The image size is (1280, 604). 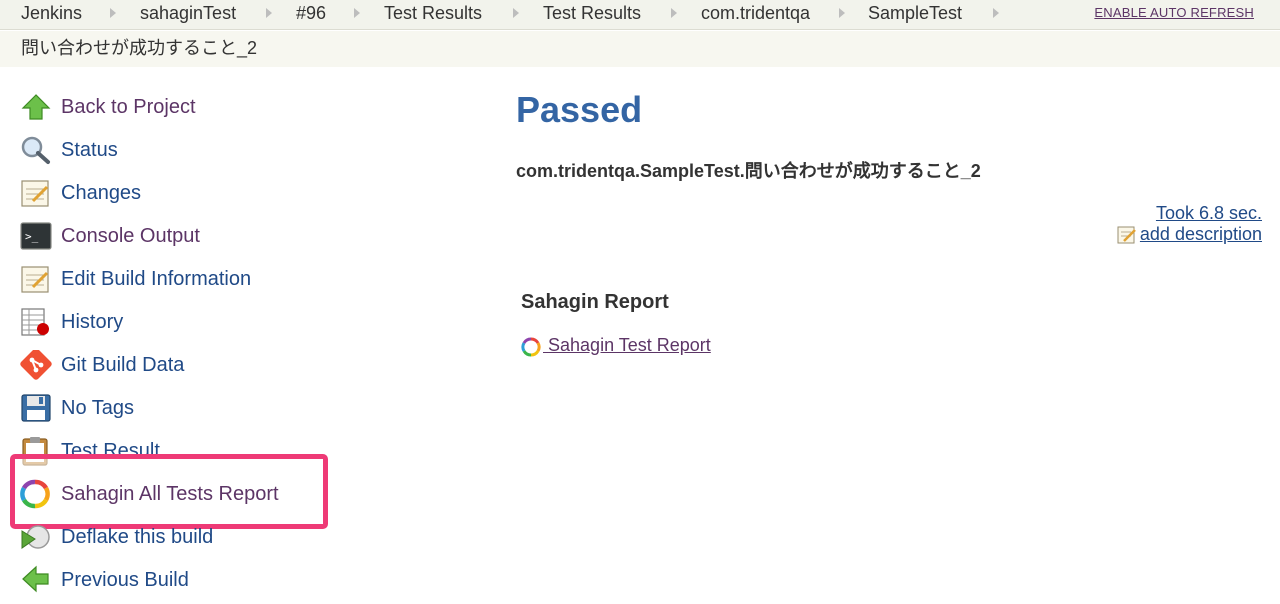 What do you see at coordinates (156, 279) in the screenshot?
I see `sidebar-item-label: Edit Build Information` at bounding box center [156, 279].